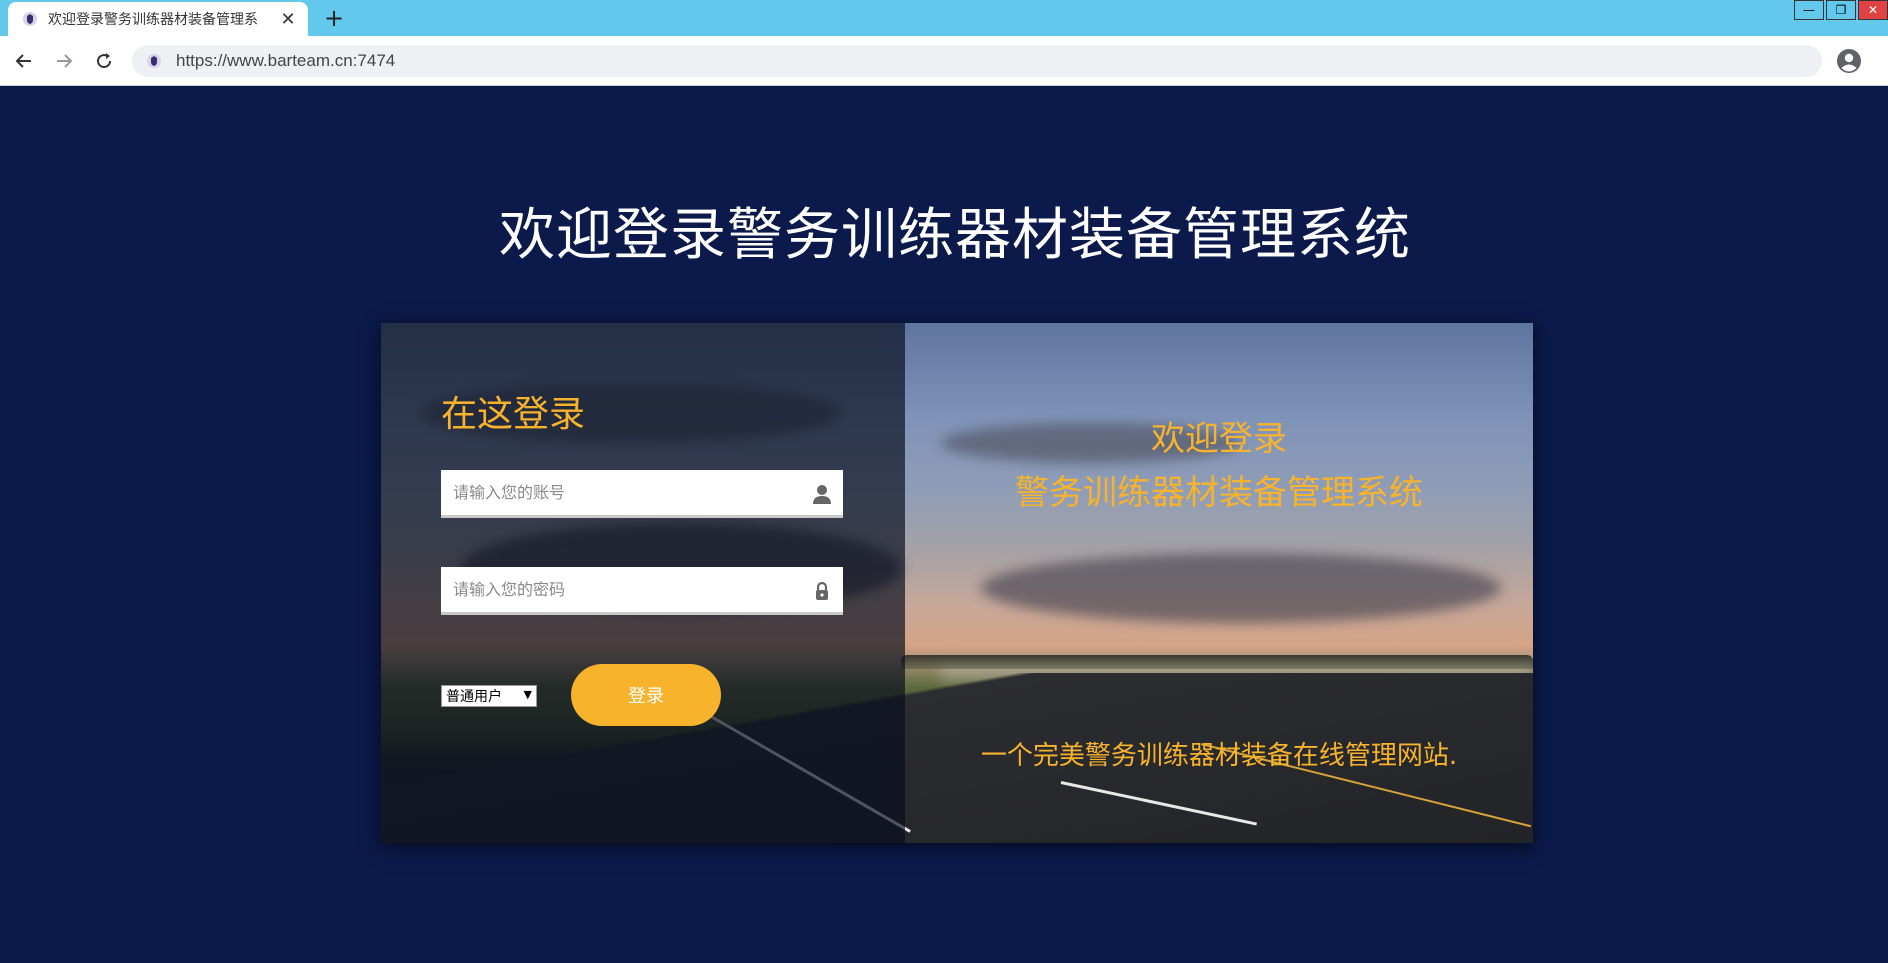 This screenshot has width=1888, height=963. What do you see at coordinates (1809, 10) in the screenshot?
I see `minimize-button: —` at bounding box center [1809, 10].